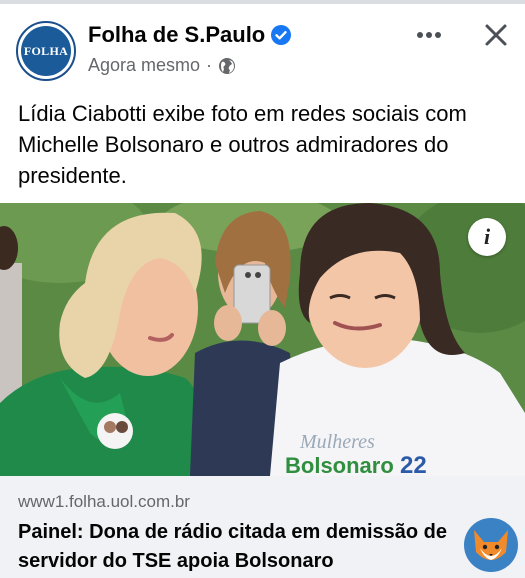 The width and height of the screenshot is (525, 578). Describe the element at coordinates (104, 501) in the screenshot. I see `link-domain: www1.folha.uol.com.br` at that location.